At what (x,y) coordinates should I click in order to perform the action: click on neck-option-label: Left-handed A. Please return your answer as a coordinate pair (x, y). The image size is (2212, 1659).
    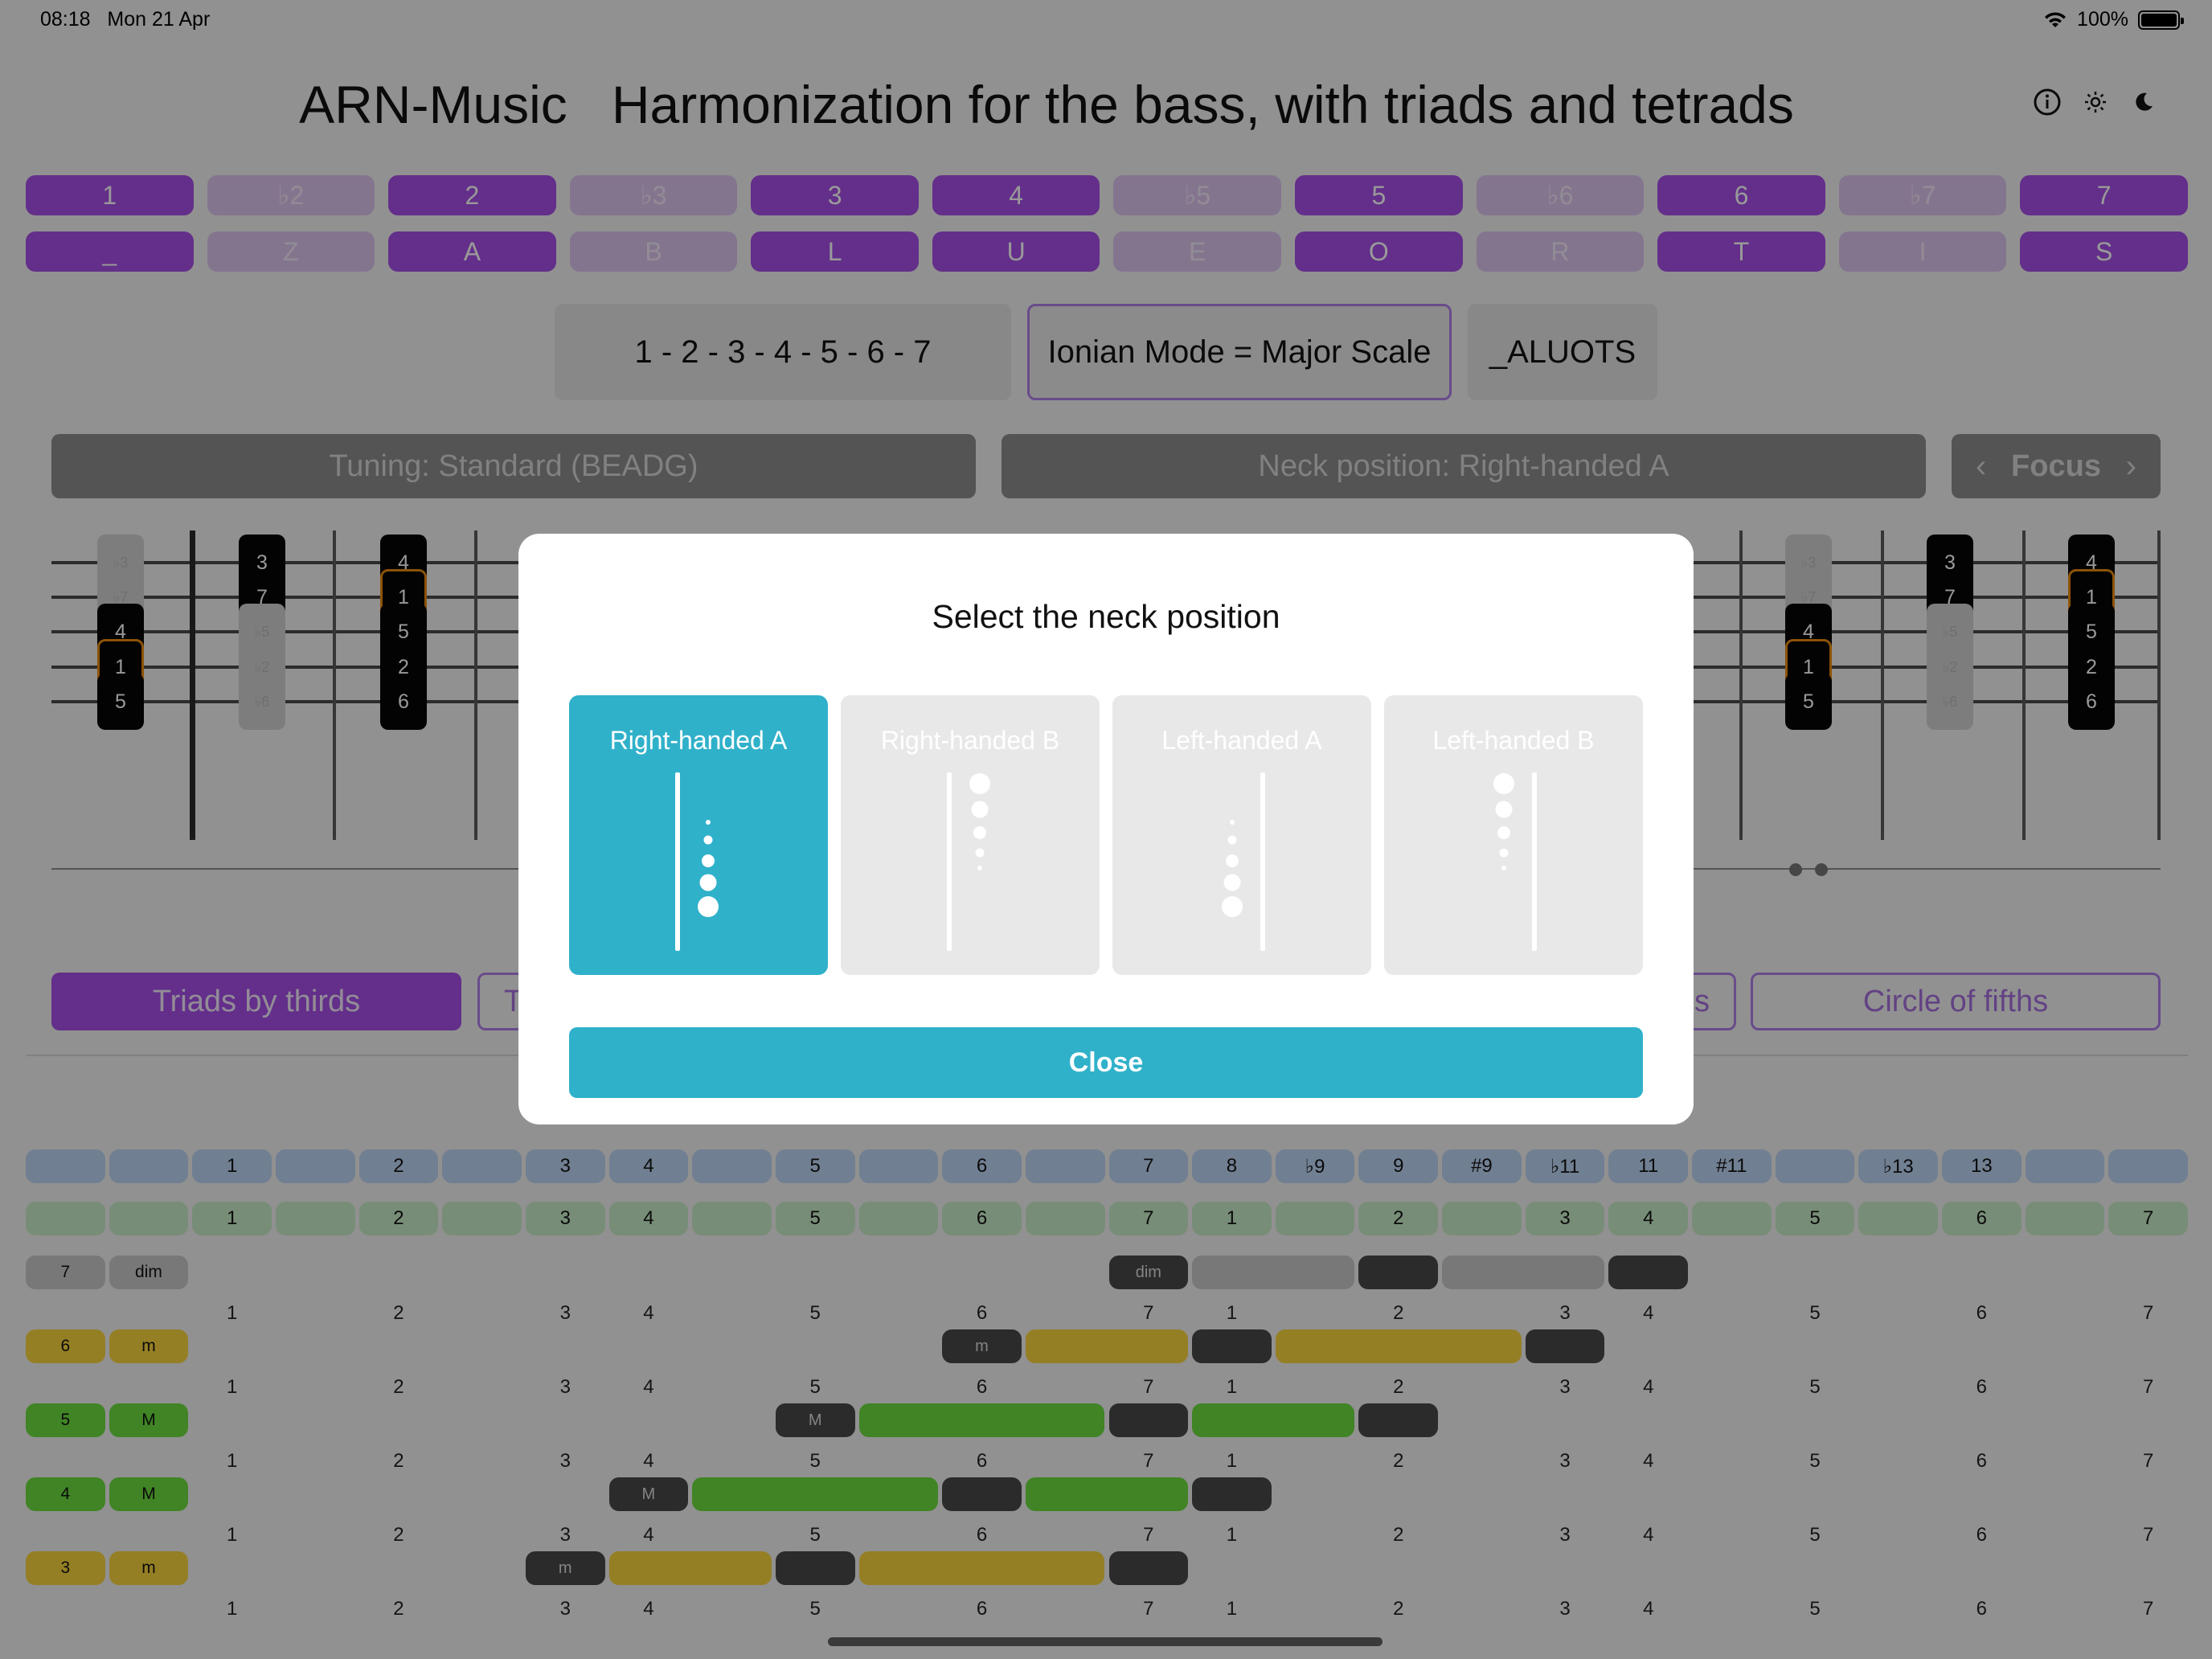
    Looking at the image, I should click on (1241, 740).